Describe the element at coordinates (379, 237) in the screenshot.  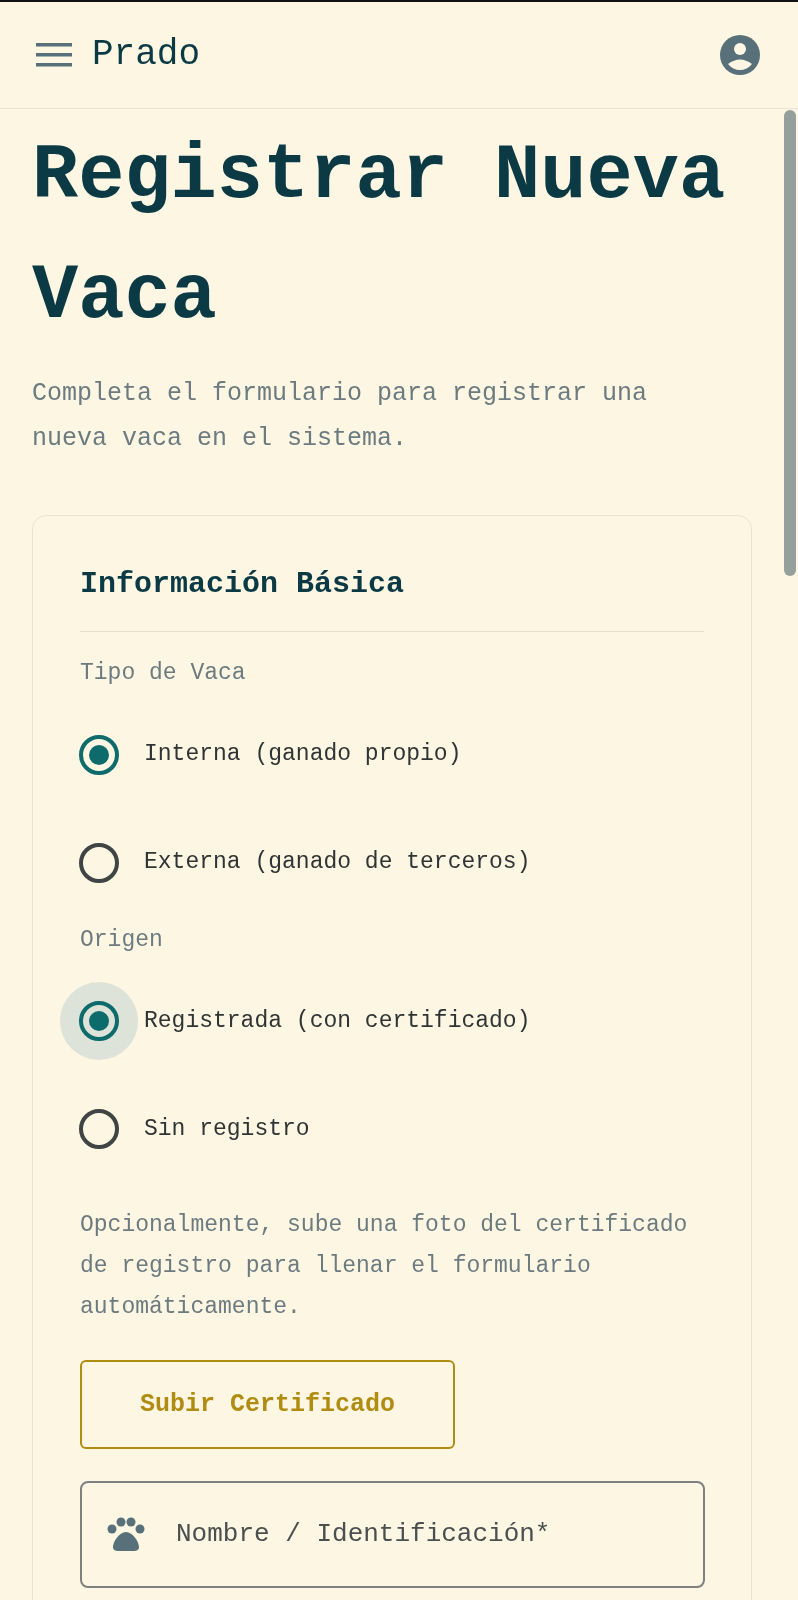
I see `page-title: Registrar Nueva Vaca` at that location.